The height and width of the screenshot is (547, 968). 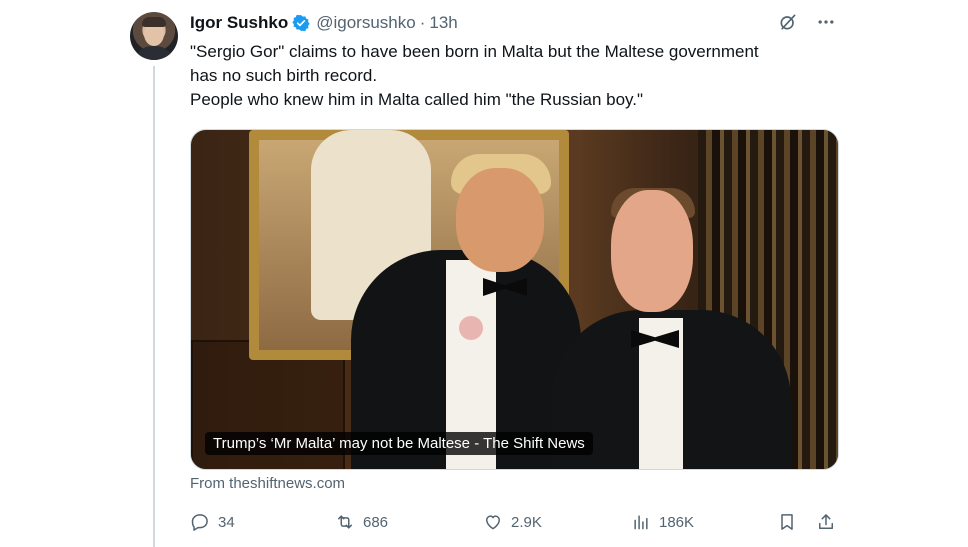 What do you see at coordinates (226, 522) in the screenshot?
I see `reply-count: 34` at bounding box center [226, 522].